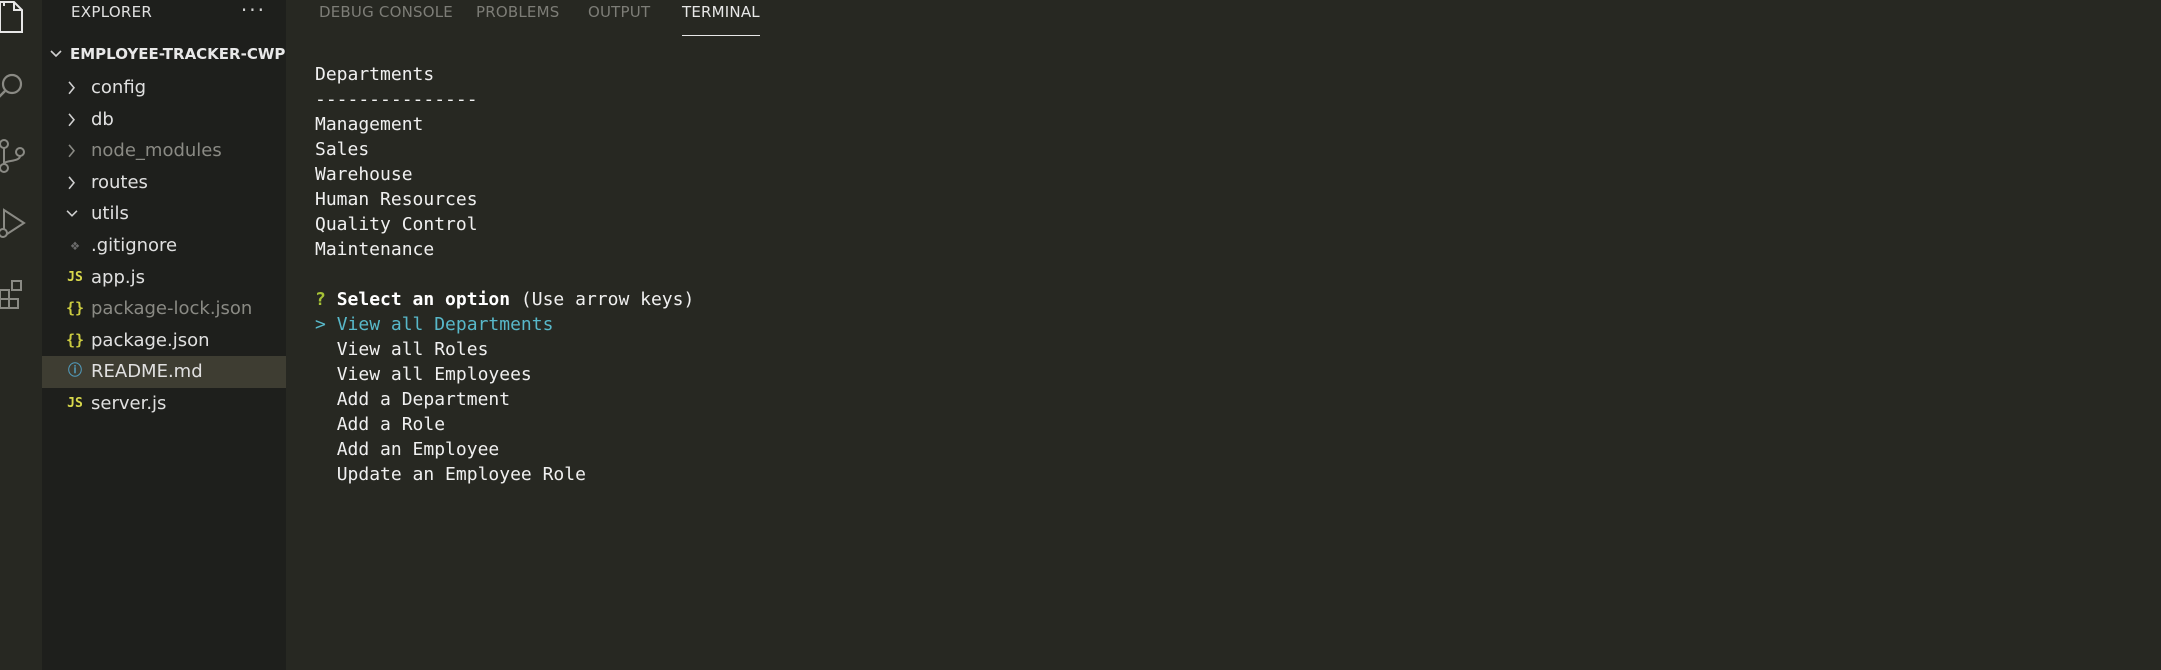 The height and width of the screenshot is (670, 2161). I want to click on tab-debug-console: DEBUG CONSOLE, so click(386, 17).